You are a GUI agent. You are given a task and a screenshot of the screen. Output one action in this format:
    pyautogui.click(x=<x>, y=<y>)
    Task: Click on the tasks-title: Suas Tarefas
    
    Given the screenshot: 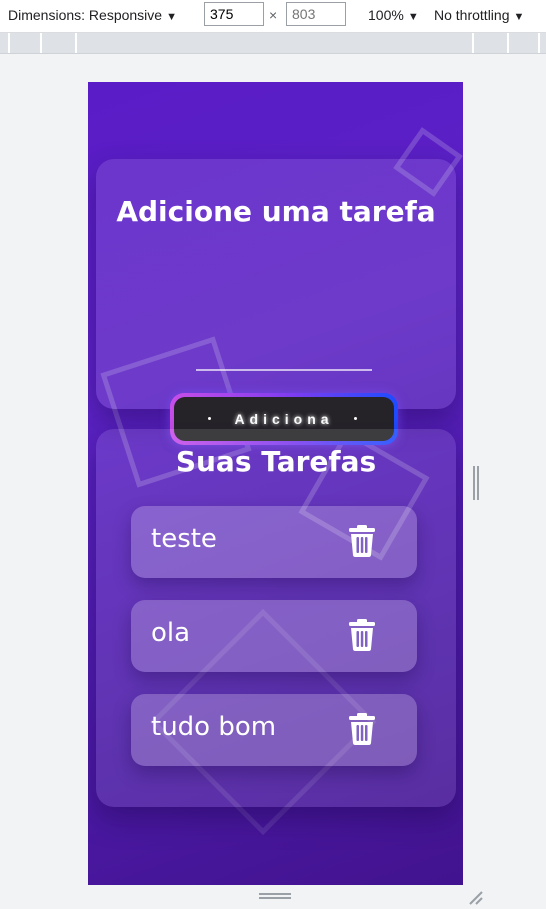 What is the action you would take?
    pyautogui.click(x=276, y=461)
    